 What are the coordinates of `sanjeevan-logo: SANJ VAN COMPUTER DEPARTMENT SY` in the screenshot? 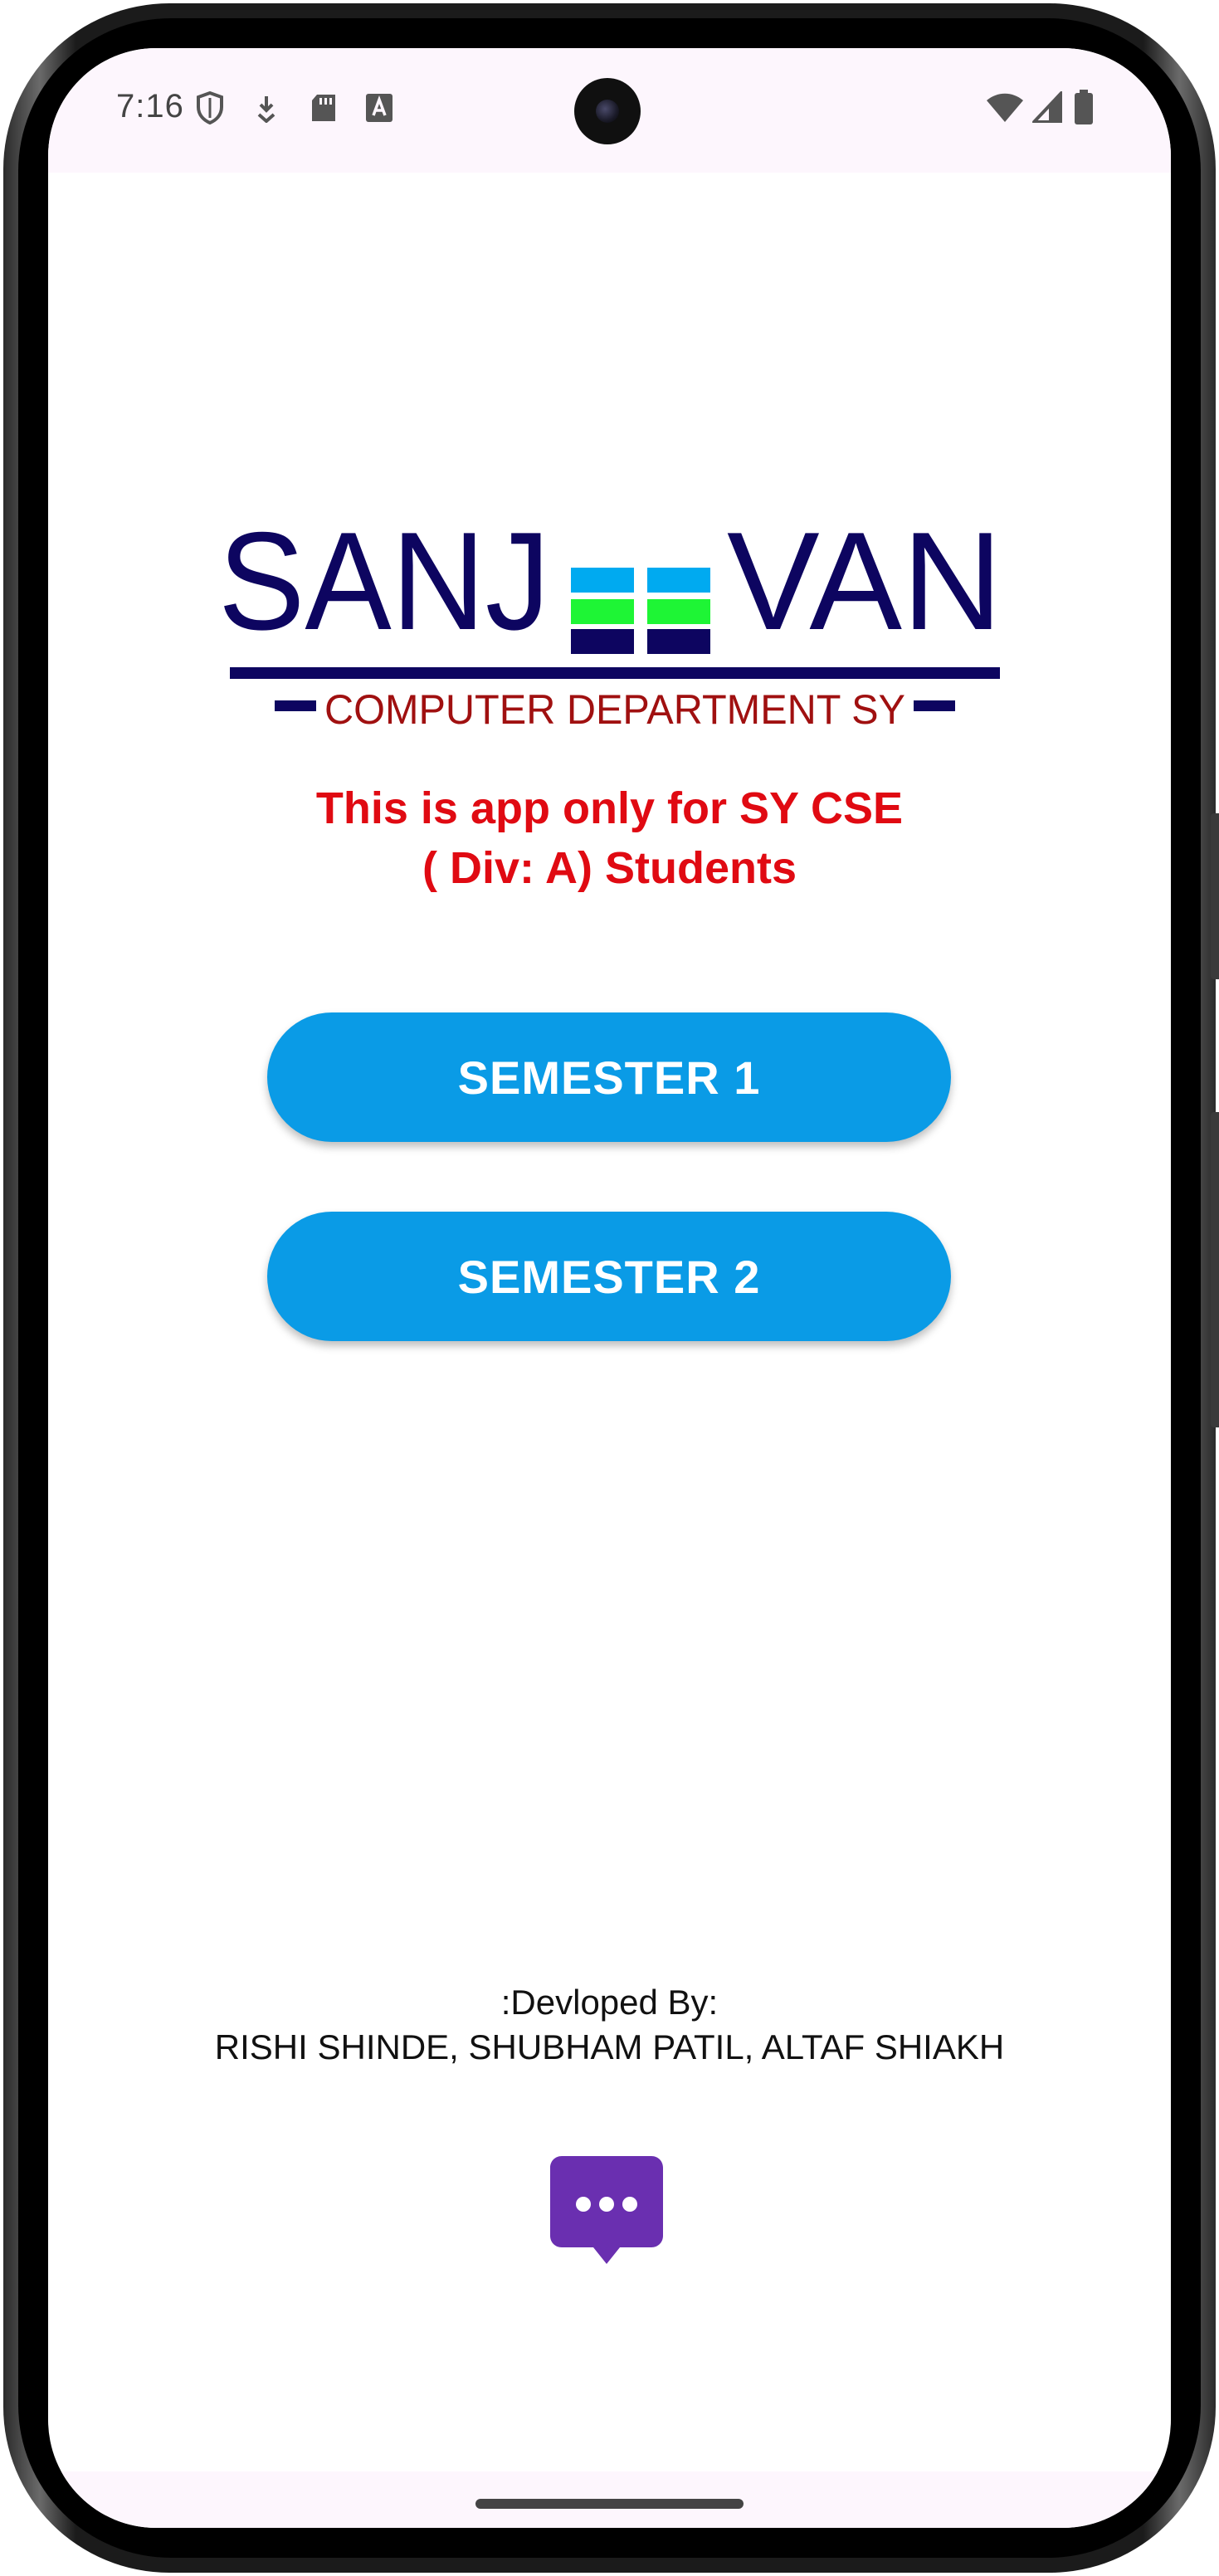 It's located at (610, 623).